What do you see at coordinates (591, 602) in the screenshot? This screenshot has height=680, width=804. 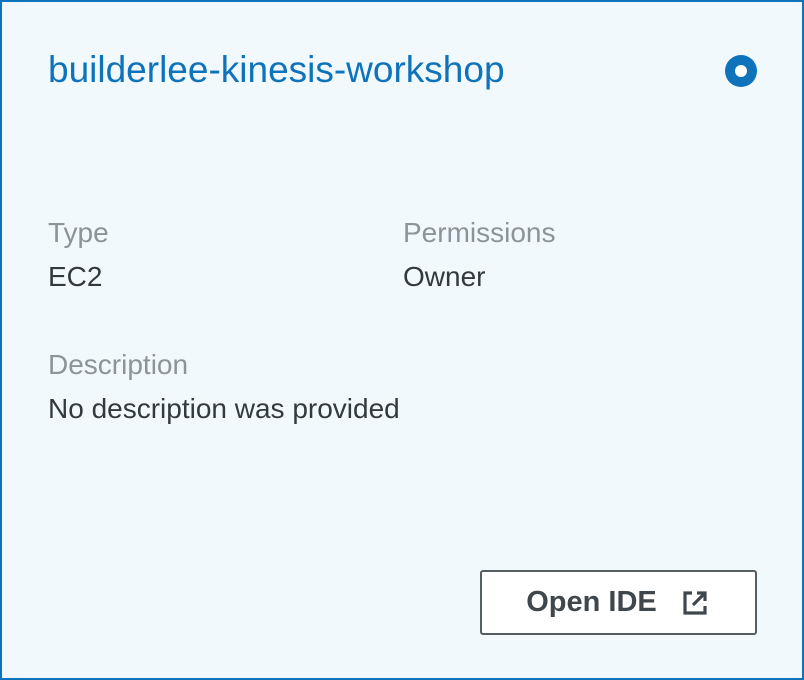 I see `open-ide-label: Open IDE` at bounding box center [591, 602].